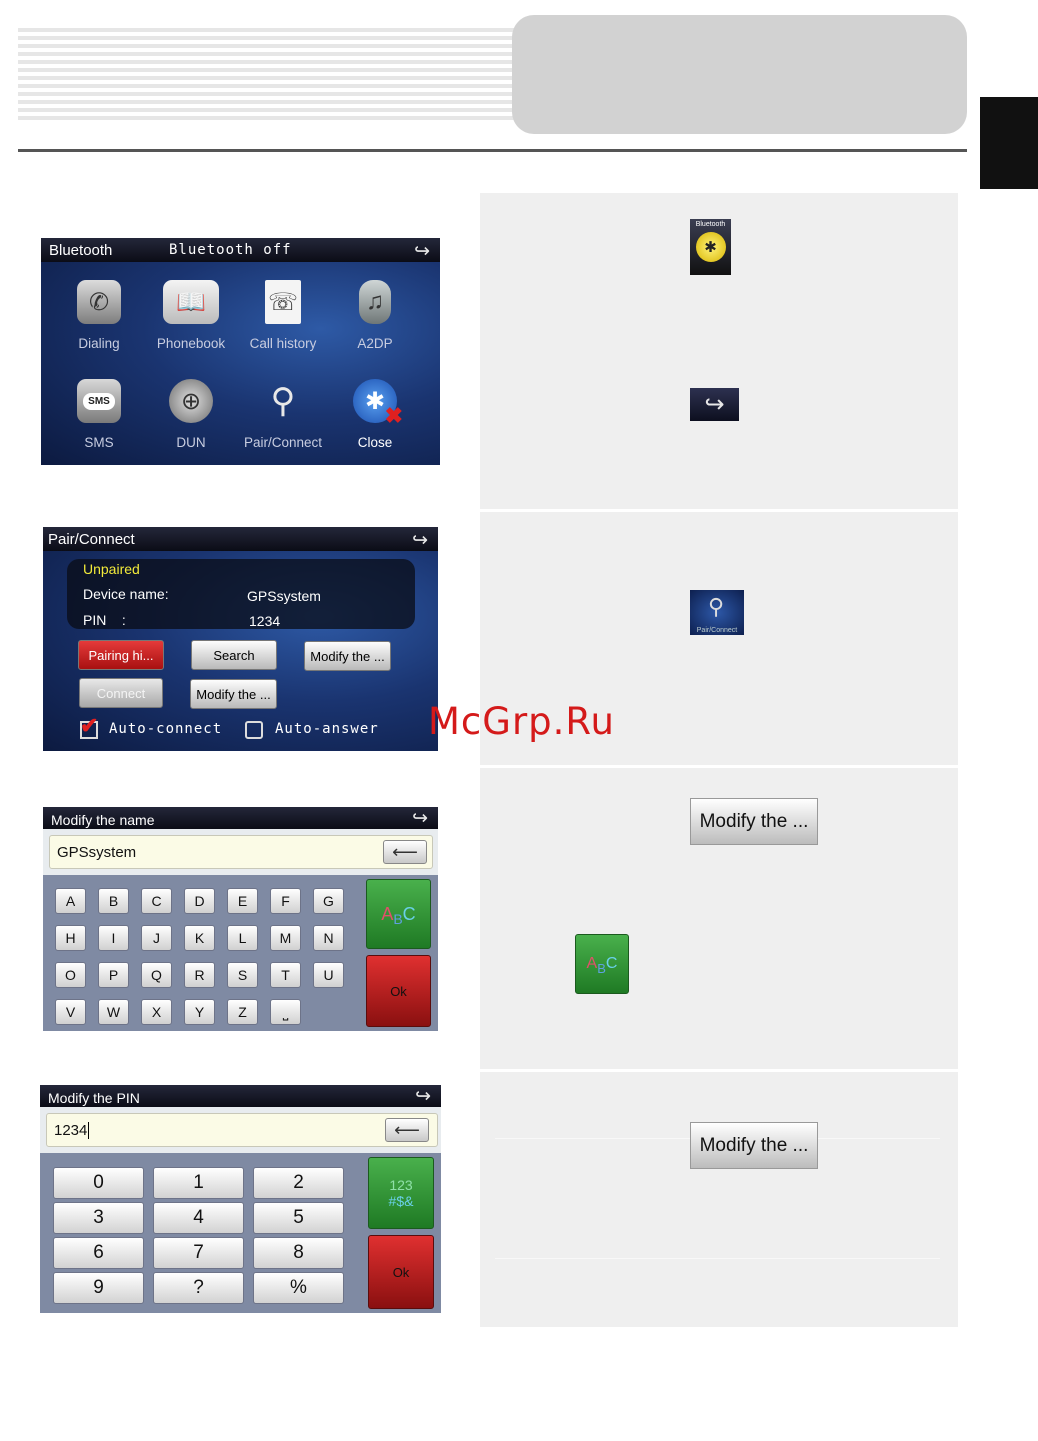  Describe the element at coordinates (113, 938) in the screenshot. I see `letter-key: I` at that location.